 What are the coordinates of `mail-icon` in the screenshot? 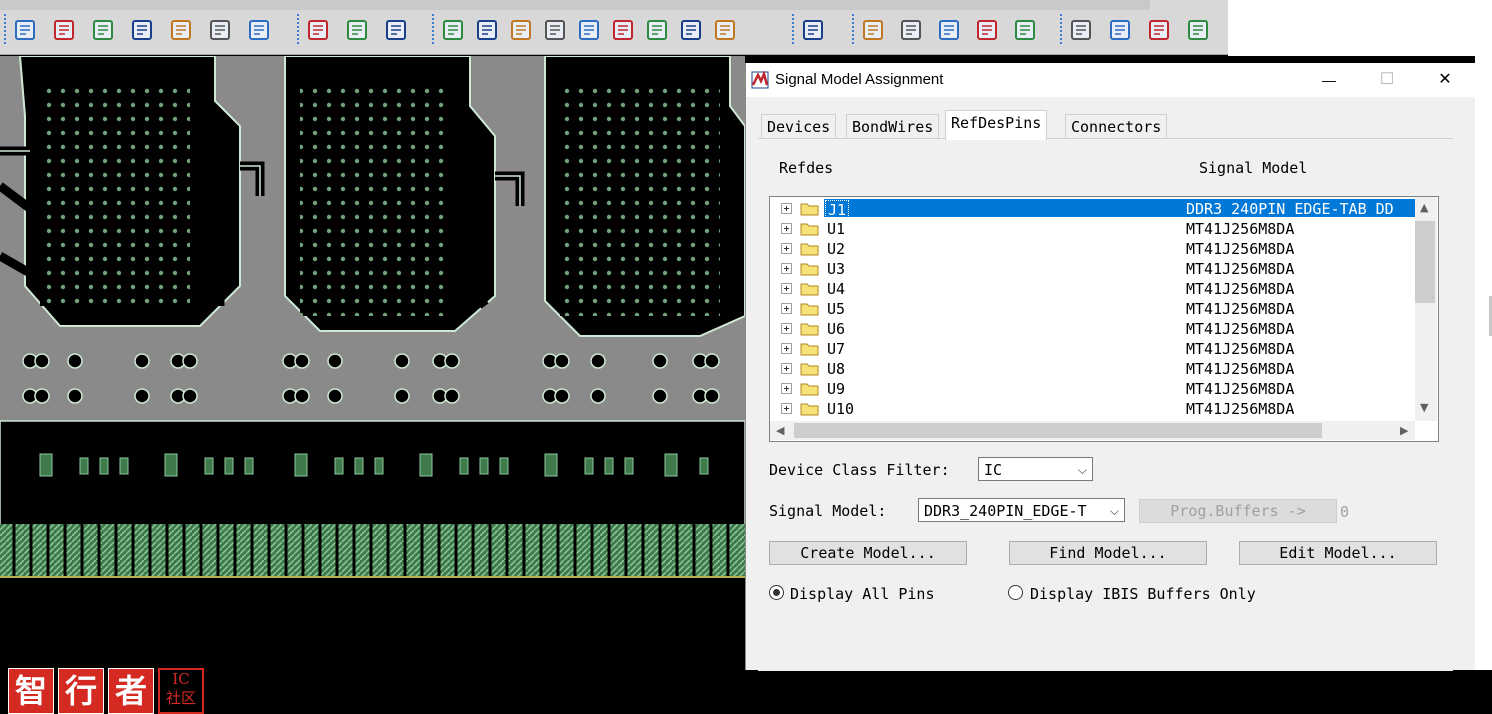 It's located at (1159, 30).